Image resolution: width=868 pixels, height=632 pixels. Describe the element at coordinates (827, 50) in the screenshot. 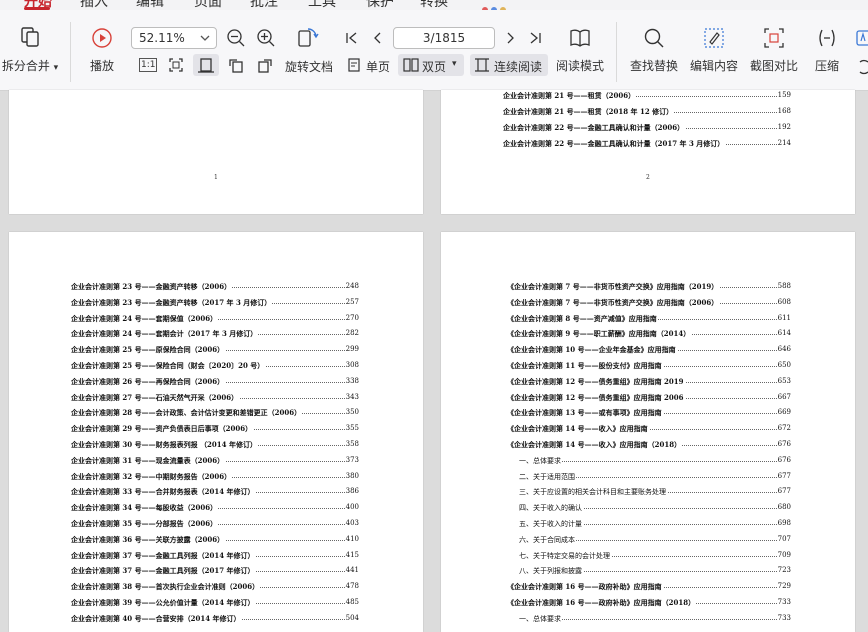

I see `compress-button: 压缩` at that location.